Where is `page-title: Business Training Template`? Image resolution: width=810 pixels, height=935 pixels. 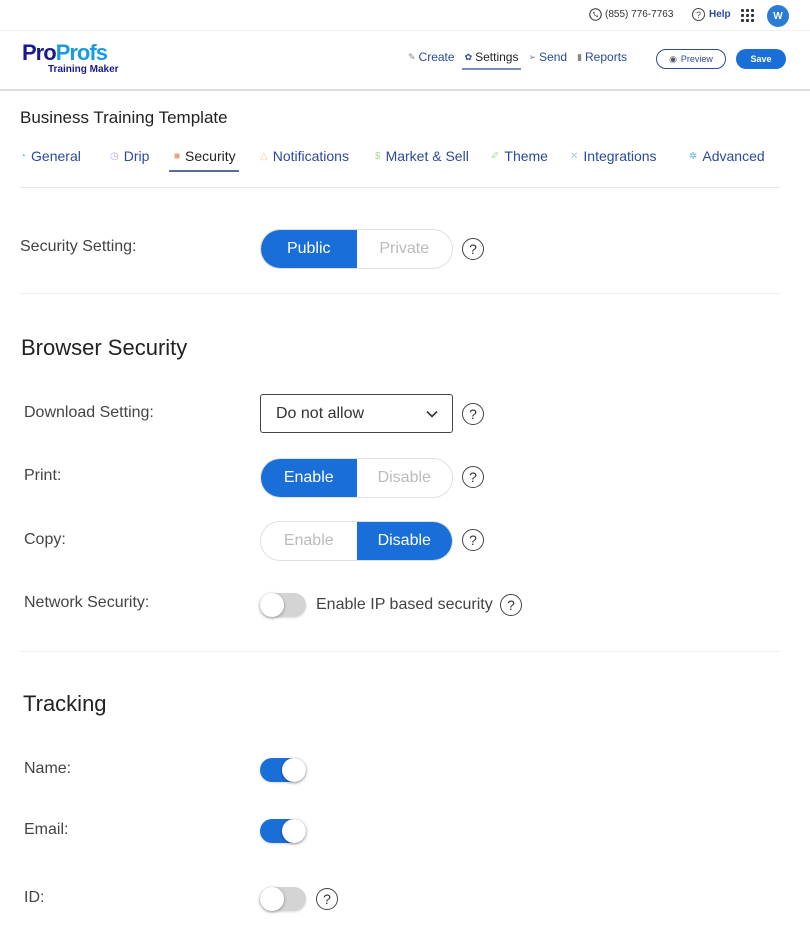 page-title: Business Training Template is located at coordinates (124, 117).